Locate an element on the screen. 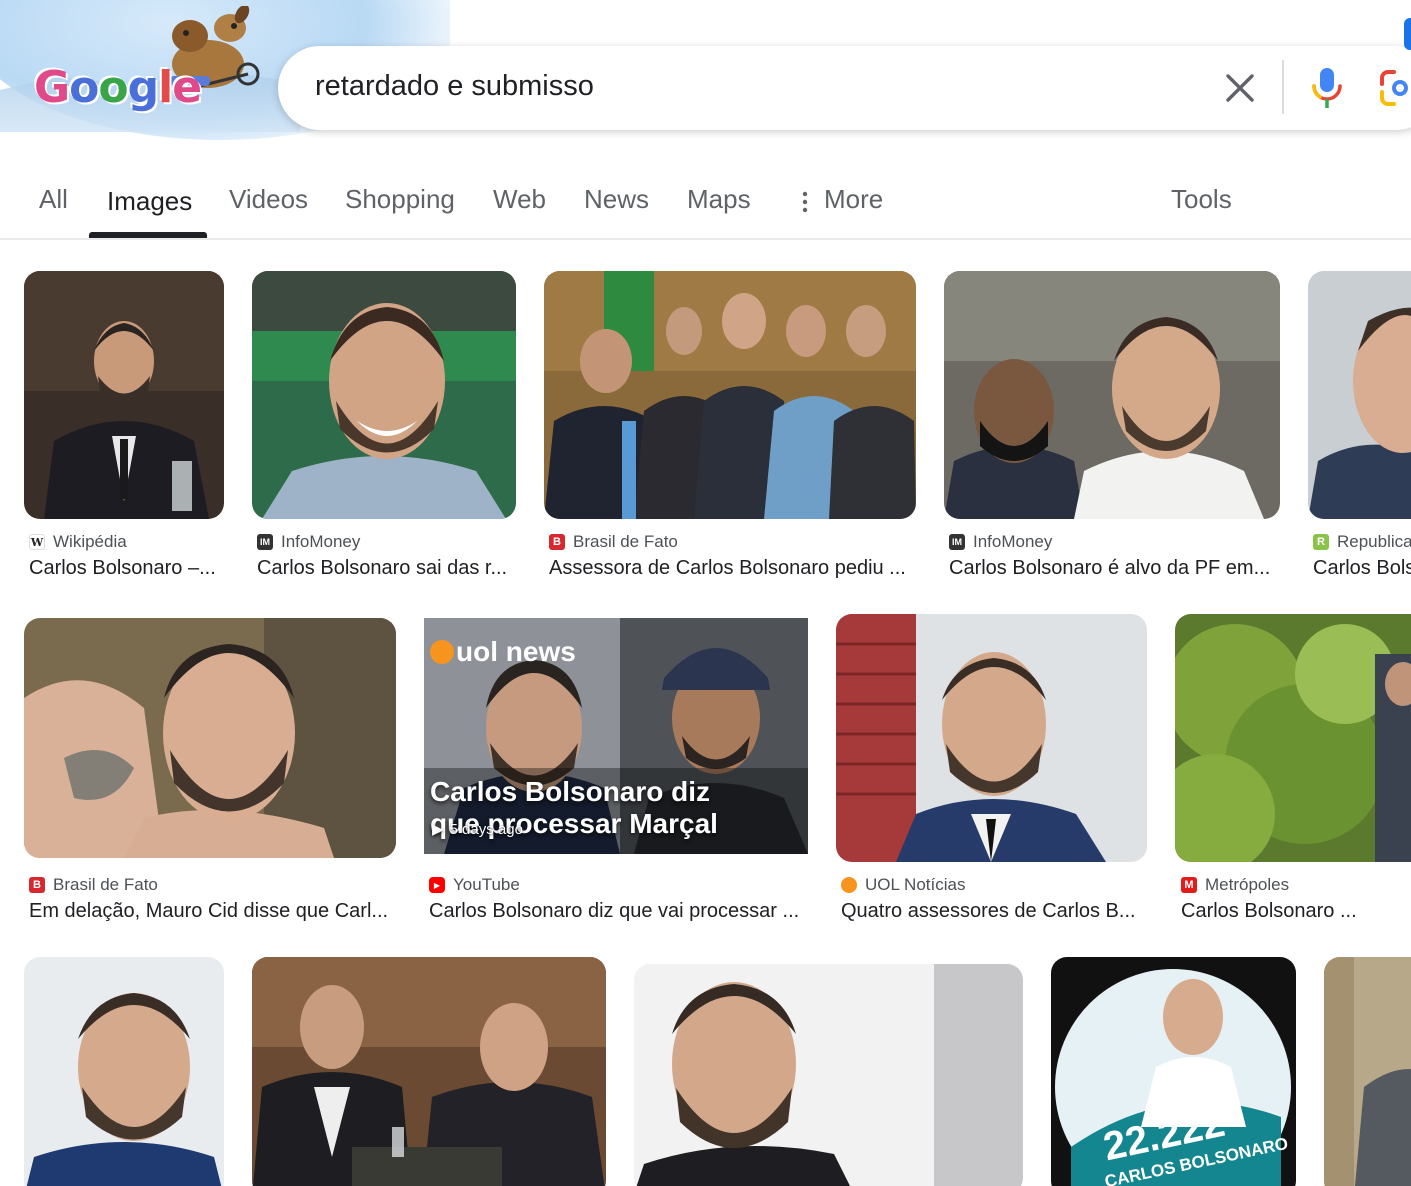 This screenshot has width=1411, height=1186. header: Google retardado e submisso is located at coordinates (705, 75).